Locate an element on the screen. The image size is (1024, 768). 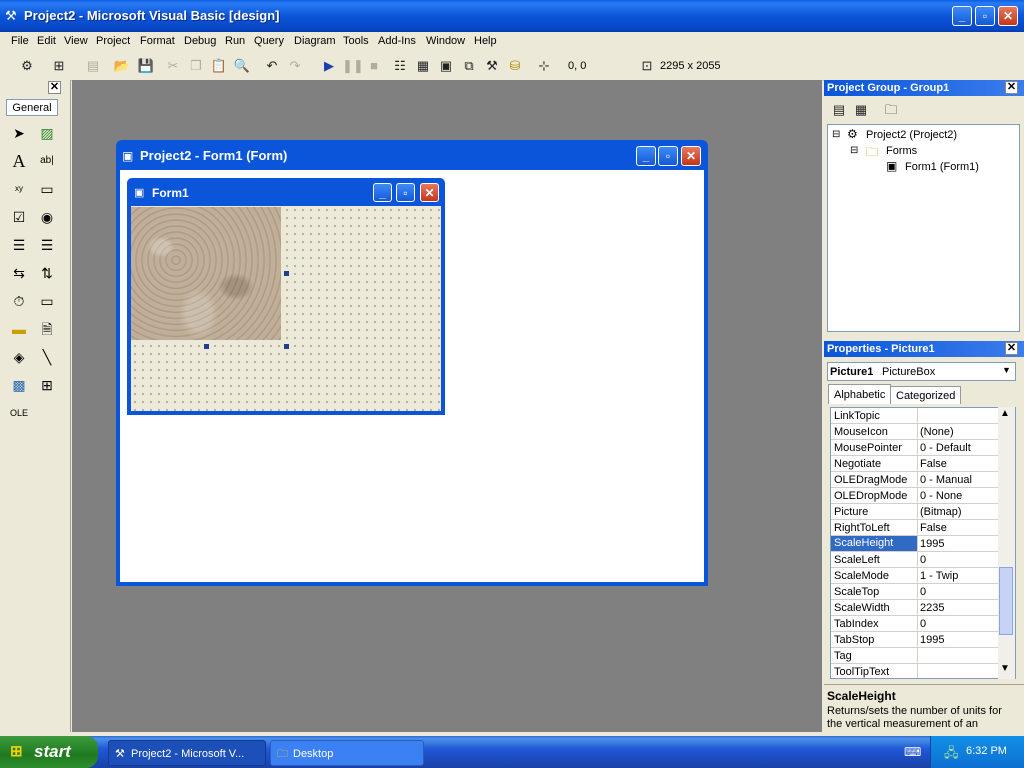
property-row: ToolTipText is located at coordinates (915, 671).